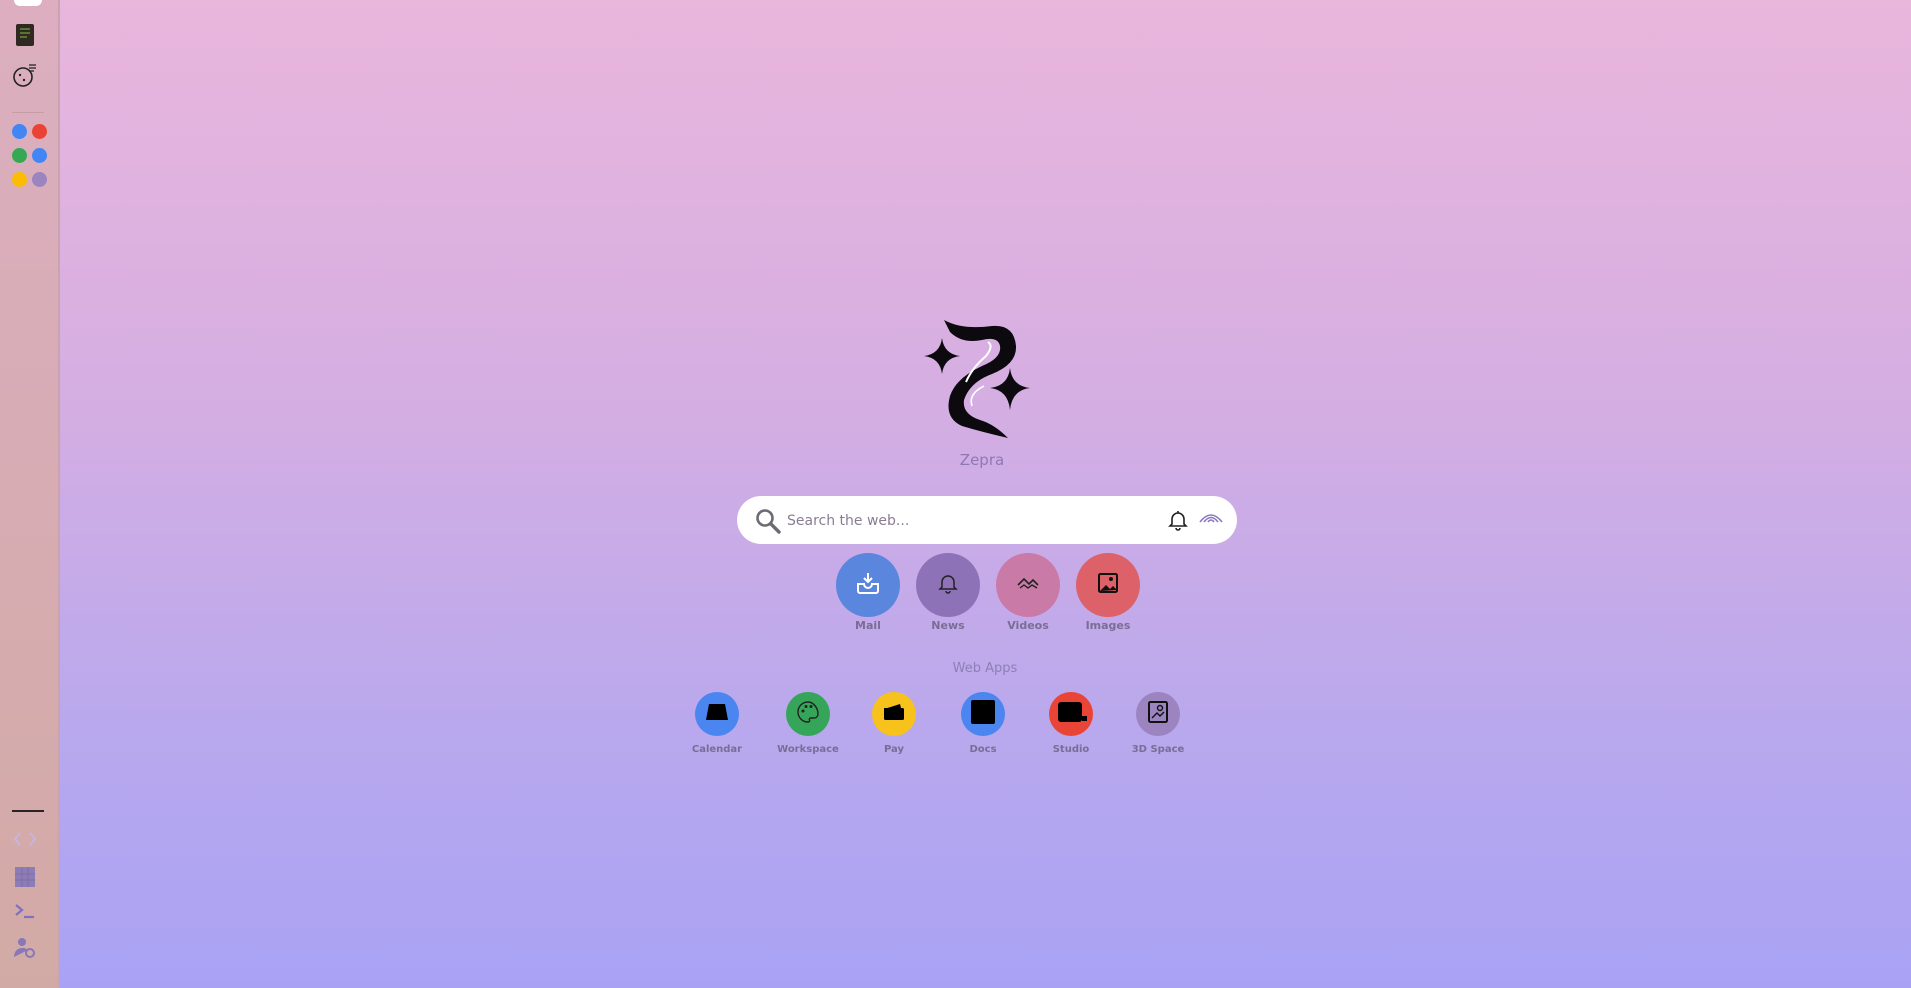 This screenshot has width=1911, height=988. What do you see at coordinates (808, 749) in the screenshot?
I see `web-app-label: Workspace` at bounding box center [808, 749].